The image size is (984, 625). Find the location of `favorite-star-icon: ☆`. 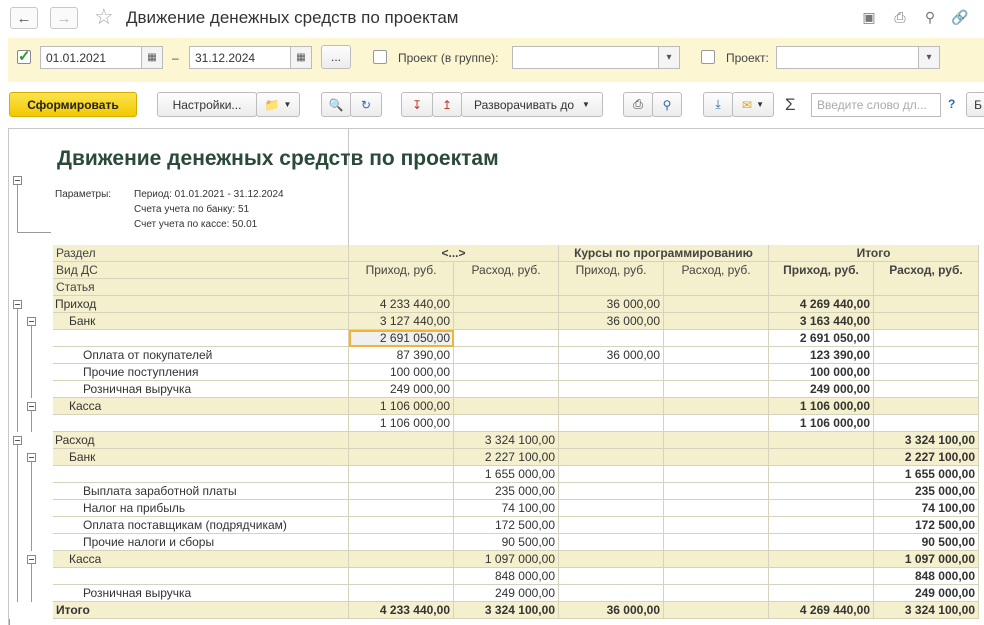

favorite-star-icon: ☆ is located at coordinates (104, 17).